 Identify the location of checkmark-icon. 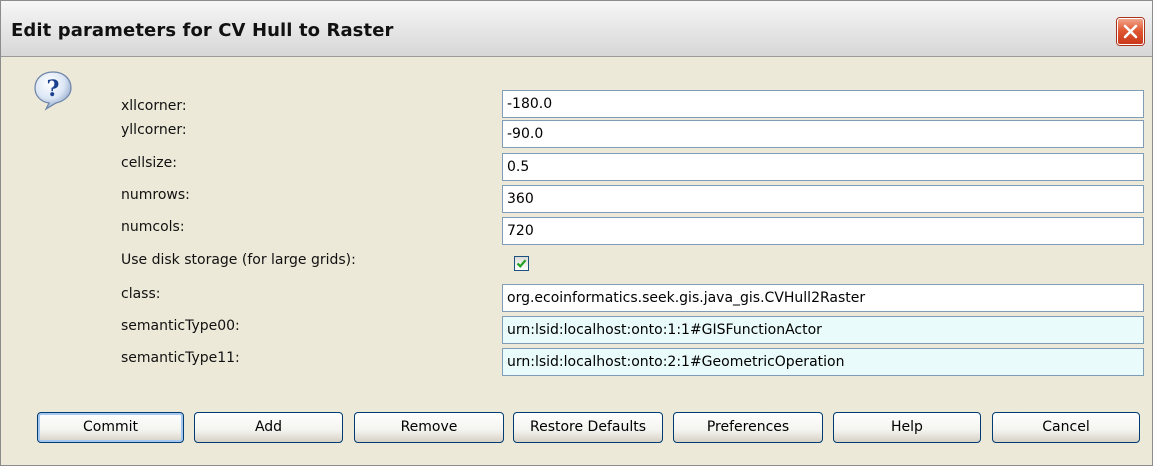
(521, 263).